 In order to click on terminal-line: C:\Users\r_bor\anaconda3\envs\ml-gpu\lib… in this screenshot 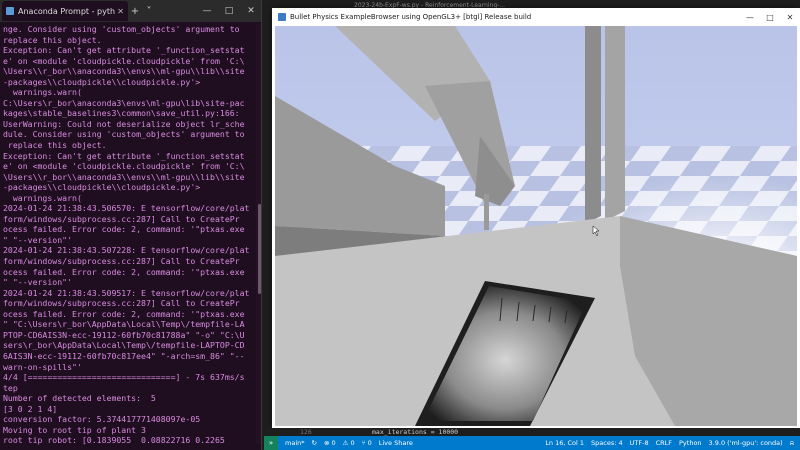, I will do `click(124, 102)`.